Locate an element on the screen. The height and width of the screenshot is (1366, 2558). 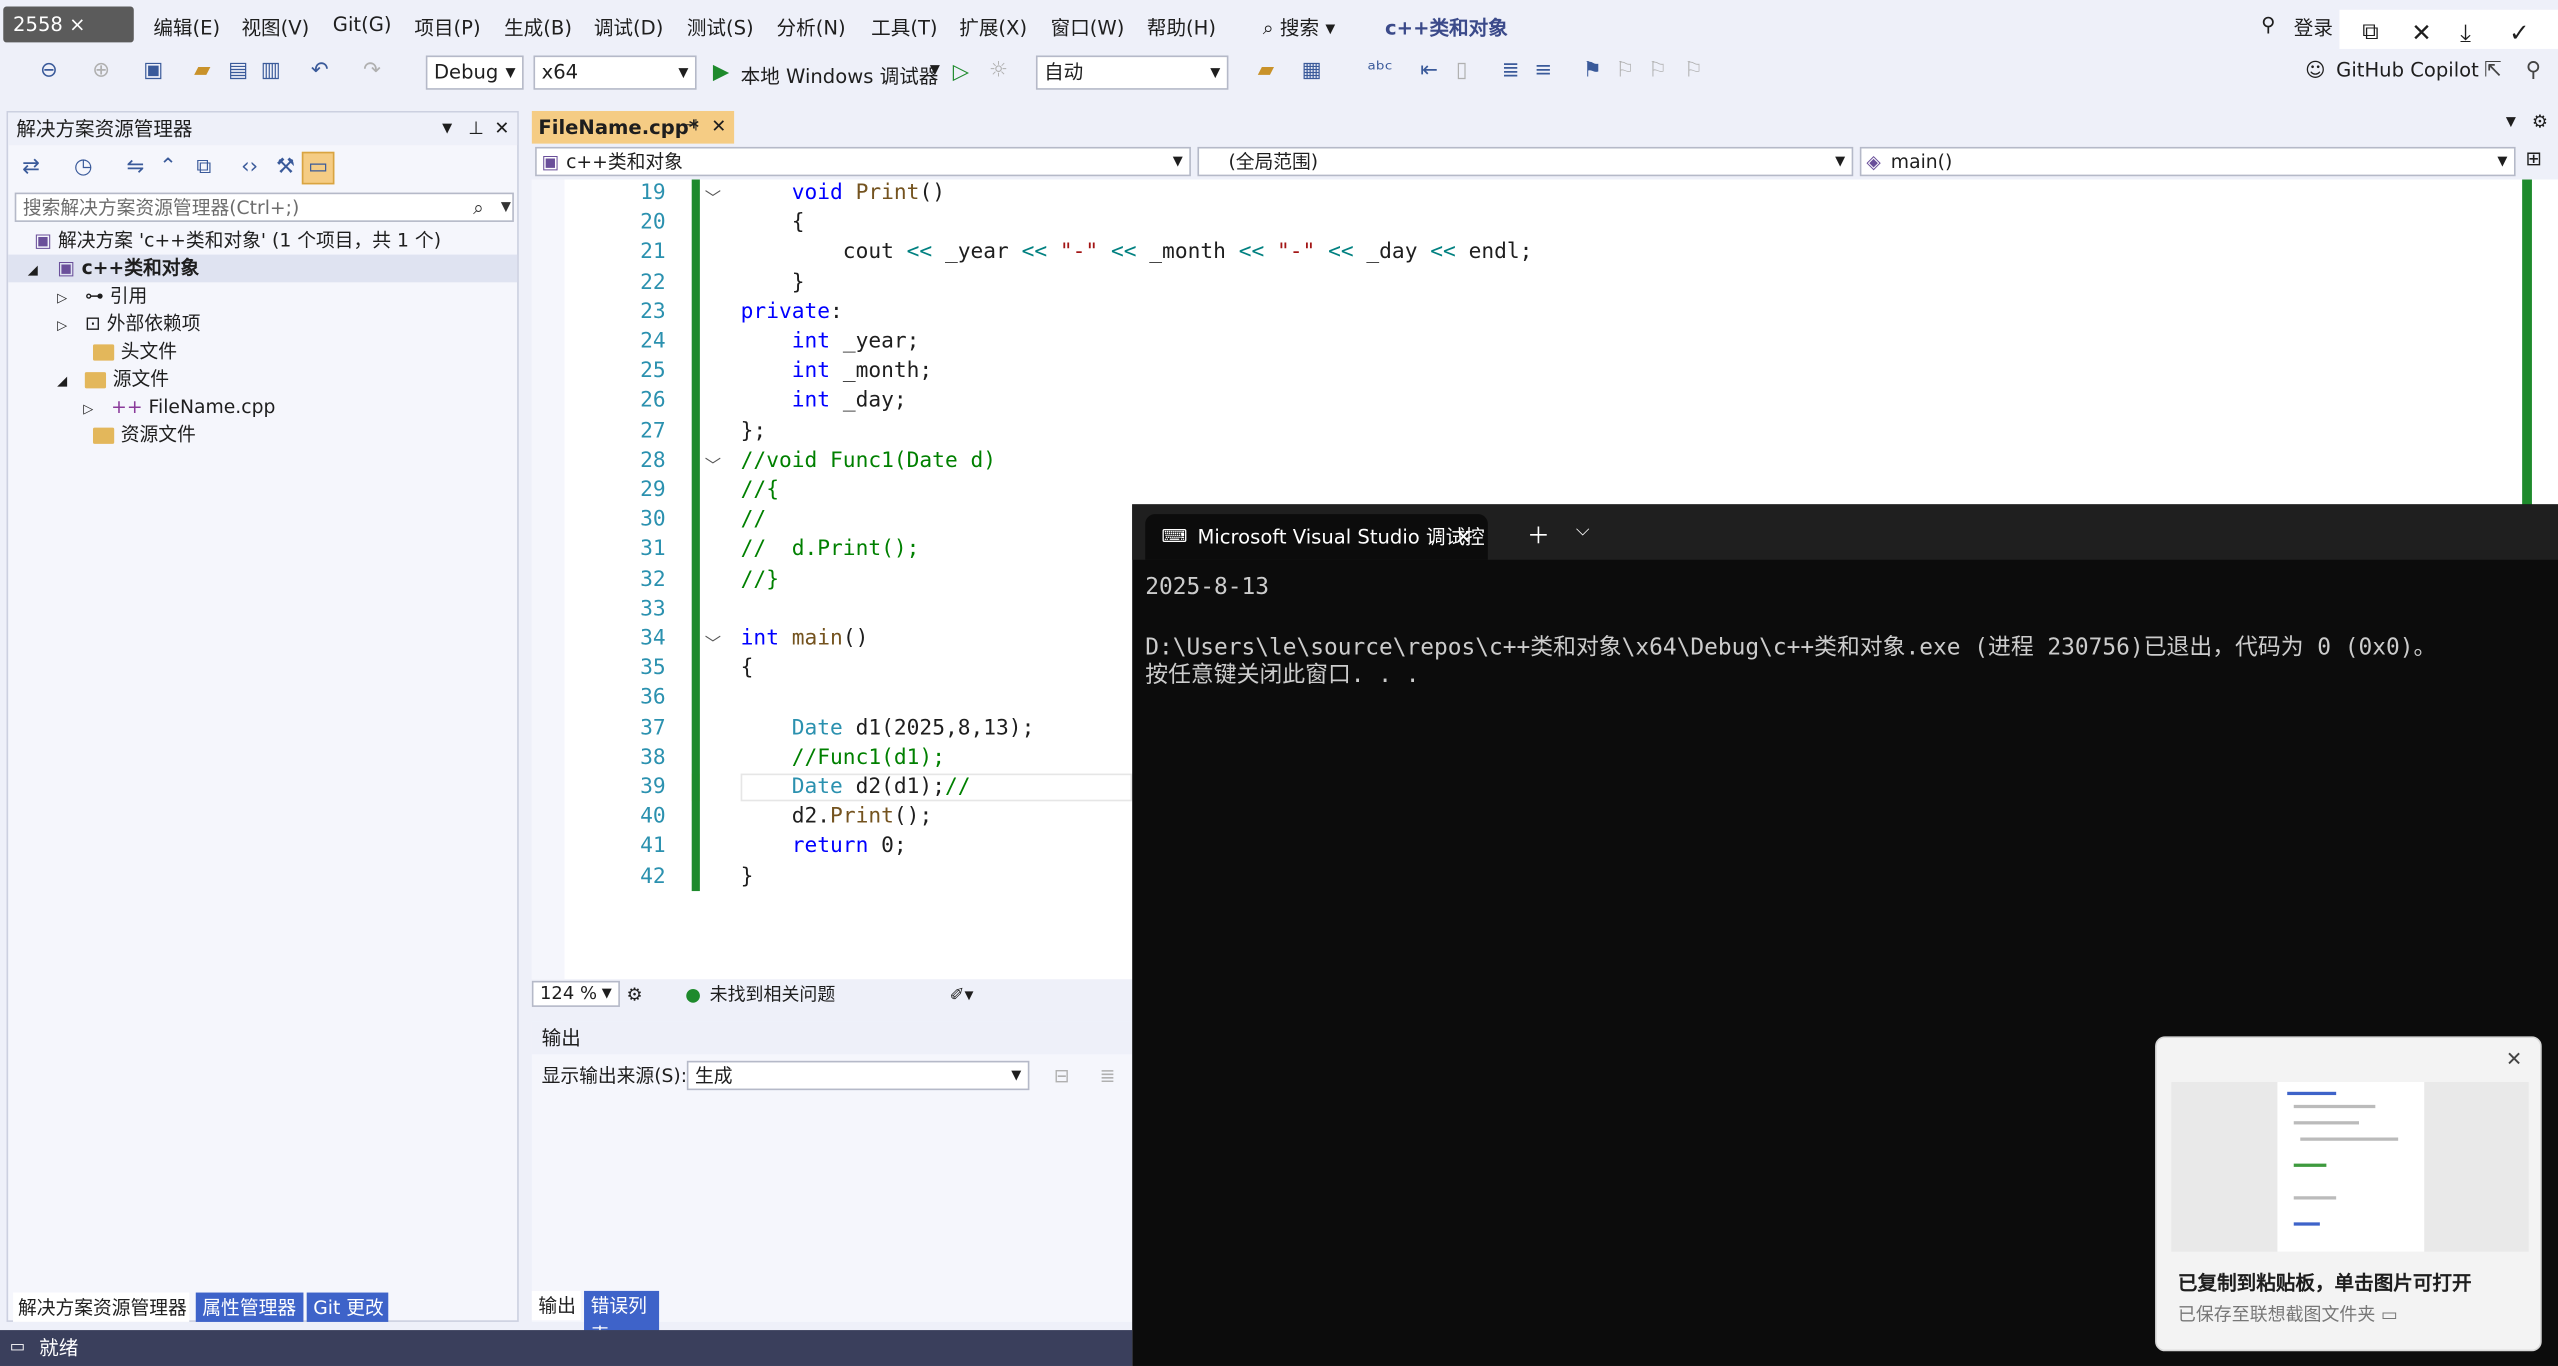
share-icon: ⇱ is located at coordinates (2493, 72).